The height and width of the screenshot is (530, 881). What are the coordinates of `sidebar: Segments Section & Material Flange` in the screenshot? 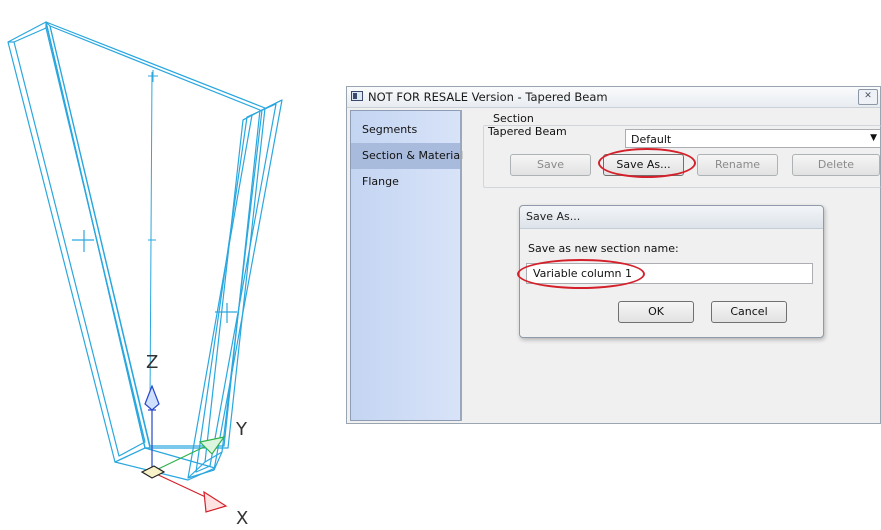 It's located at (407, 265).